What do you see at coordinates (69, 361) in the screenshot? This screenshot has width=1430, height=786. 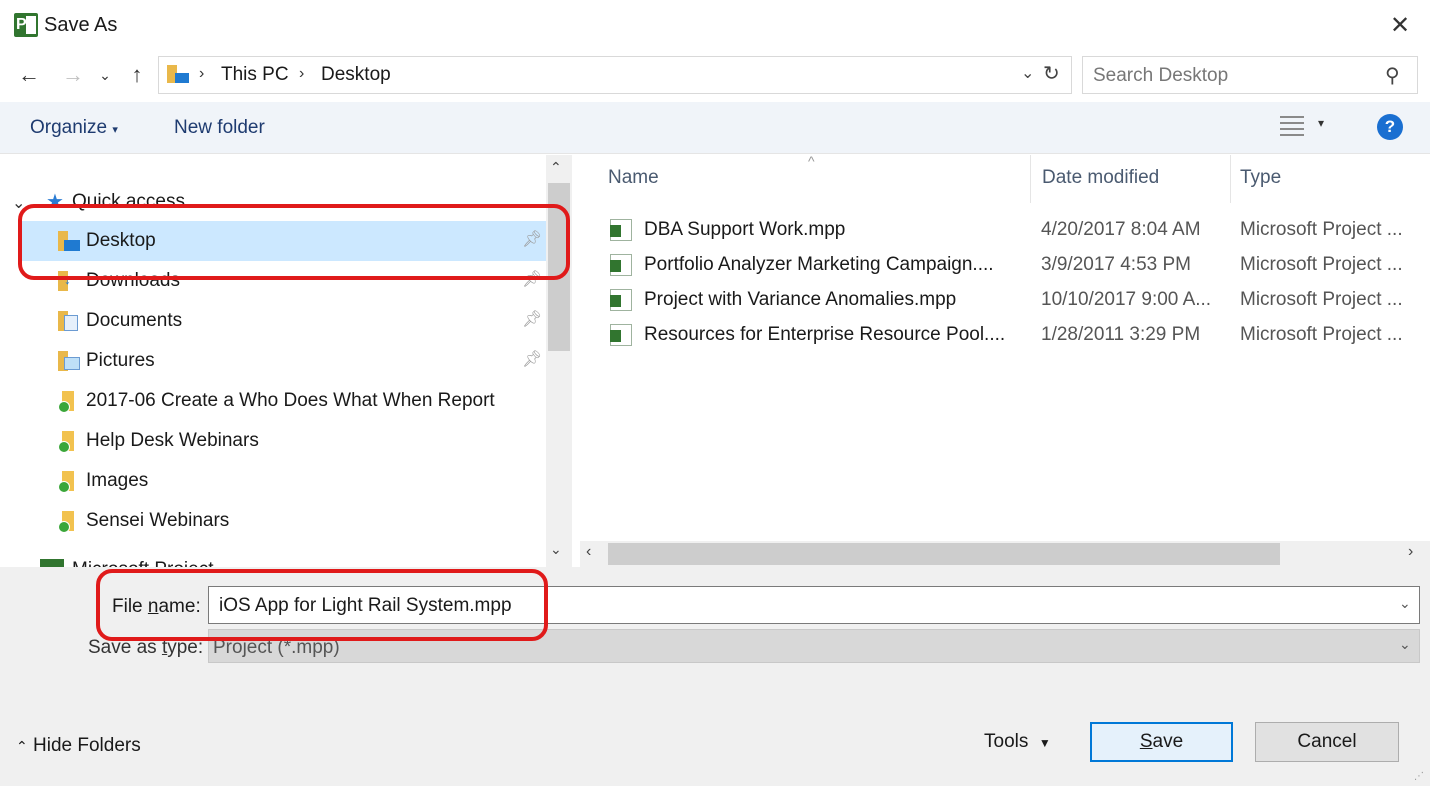 I see `pictures-folder-icon` at bounding box center [69, 361].